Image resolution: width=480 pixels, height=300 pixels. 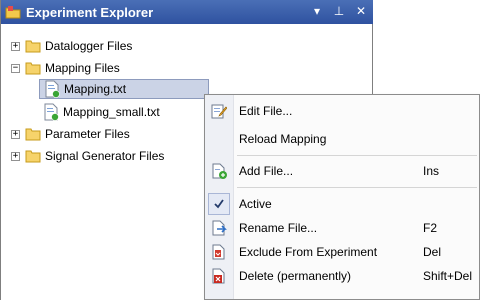 What do you see at coordinates (295, 276) in the screenshot?
I see `menu-item-label: Delete (permanently)` at bounding box center [295, 276].